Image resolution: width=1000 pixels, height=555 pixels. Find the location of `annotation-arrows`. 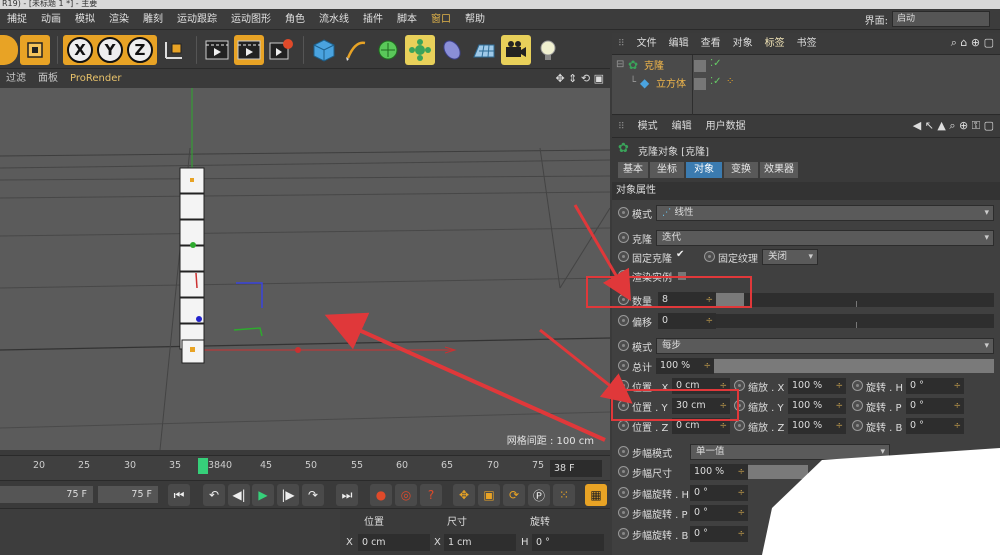

annotation-arrows is located at coordinates (478, 323).